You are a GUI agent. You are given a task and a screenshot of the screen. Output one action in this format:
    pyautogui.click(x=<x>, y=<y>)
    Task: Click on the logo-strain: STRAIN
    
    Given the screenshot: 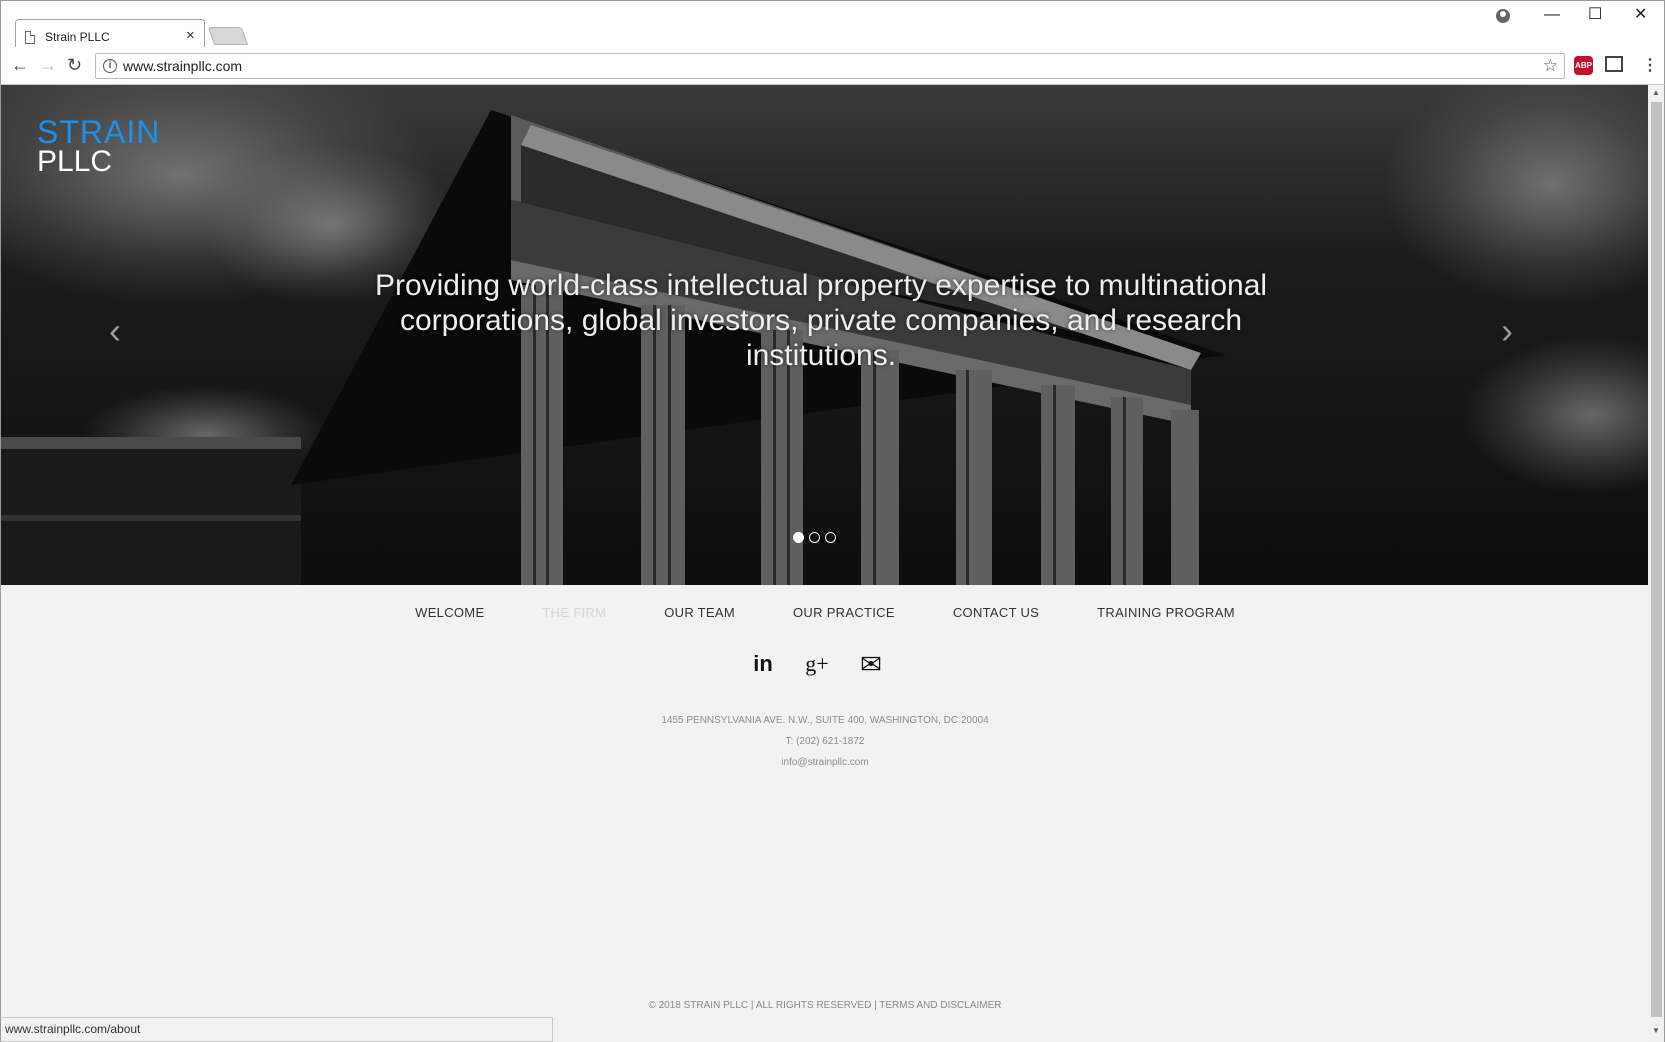 What is the action you would take?
    pyautogui.click(x=99, y=132)
    